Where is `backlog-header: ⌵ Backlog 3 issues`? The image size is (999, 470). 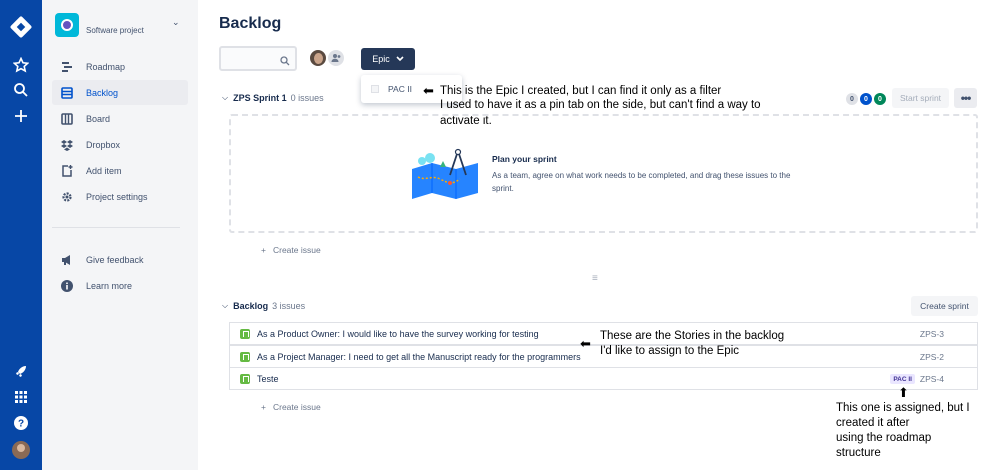
backlog-header: ⌵ Backlog 3 issues is located at coordinates (263, 306).